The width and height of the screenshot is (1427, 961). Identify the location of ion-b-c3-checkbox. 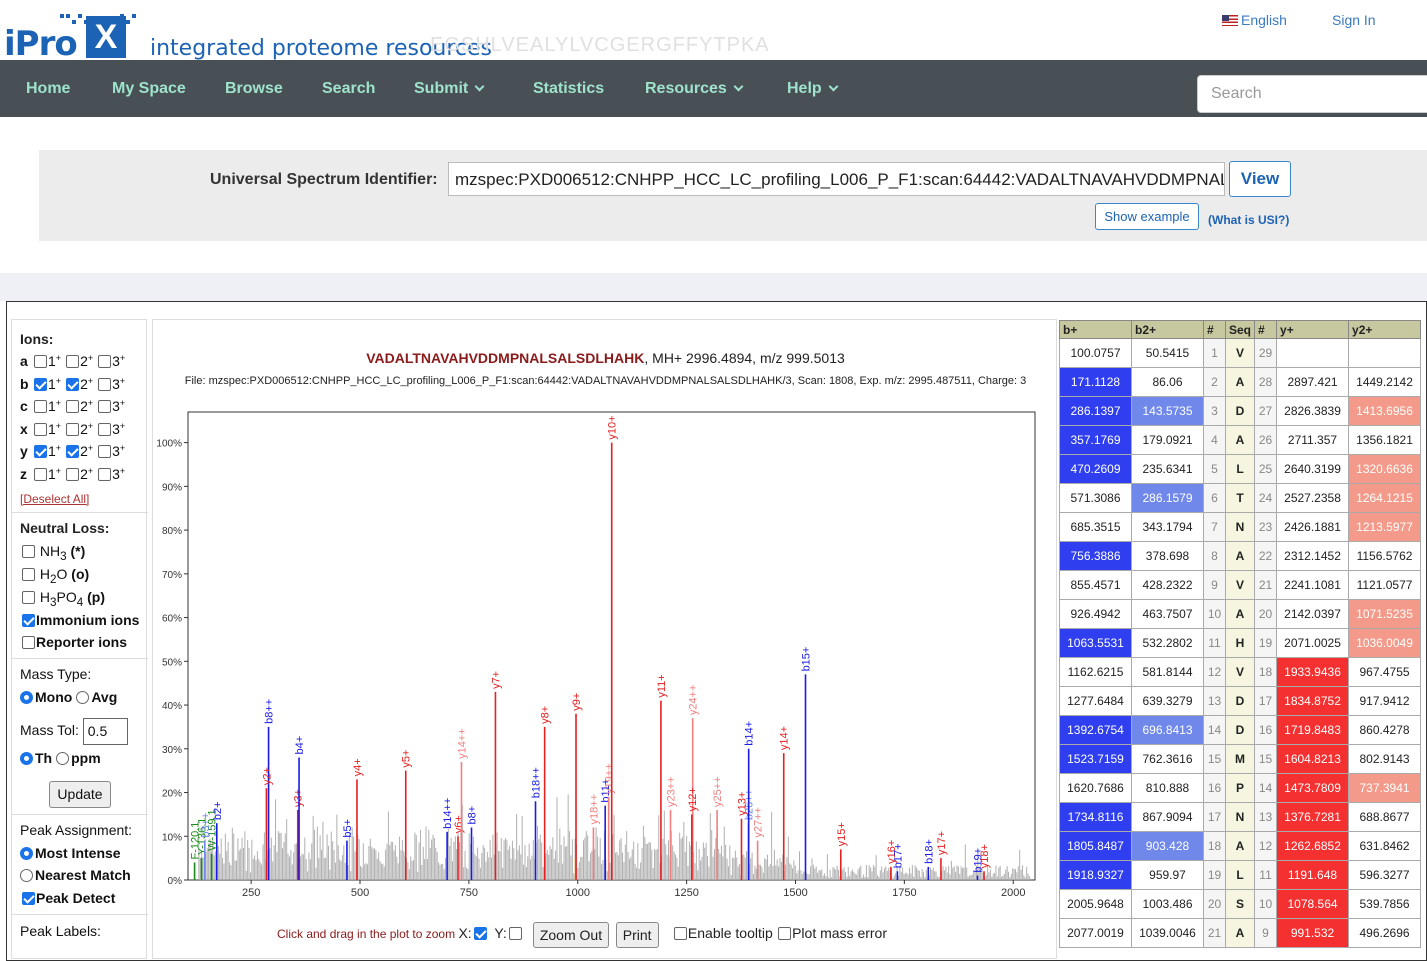
(105, 384).